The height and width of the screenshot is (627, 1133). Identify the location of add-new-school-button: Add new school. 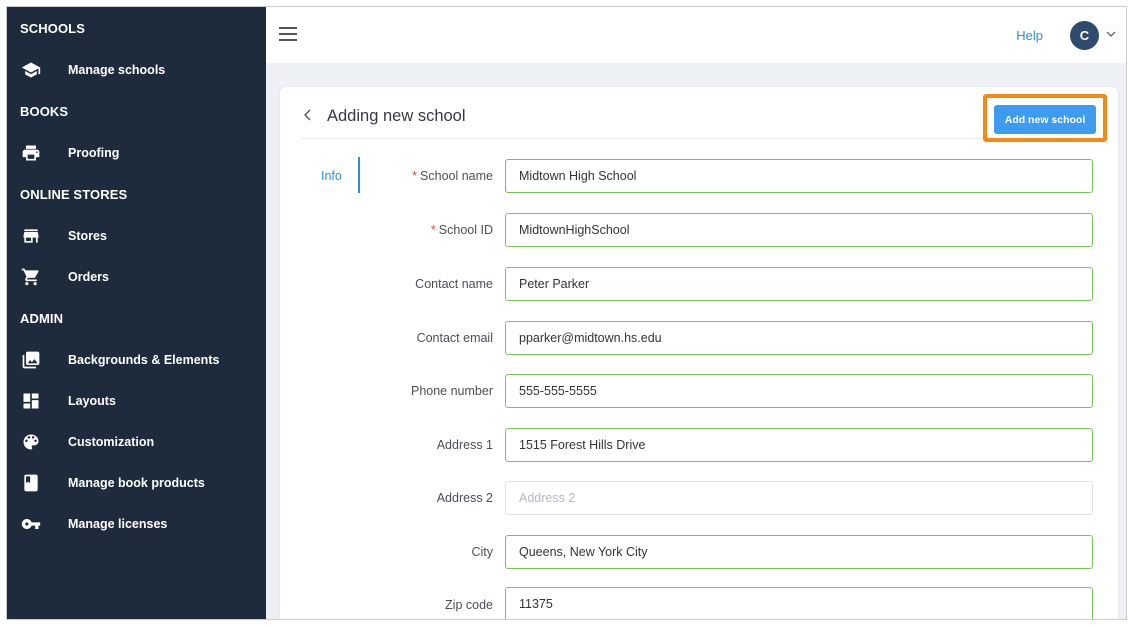
(1045, 119).